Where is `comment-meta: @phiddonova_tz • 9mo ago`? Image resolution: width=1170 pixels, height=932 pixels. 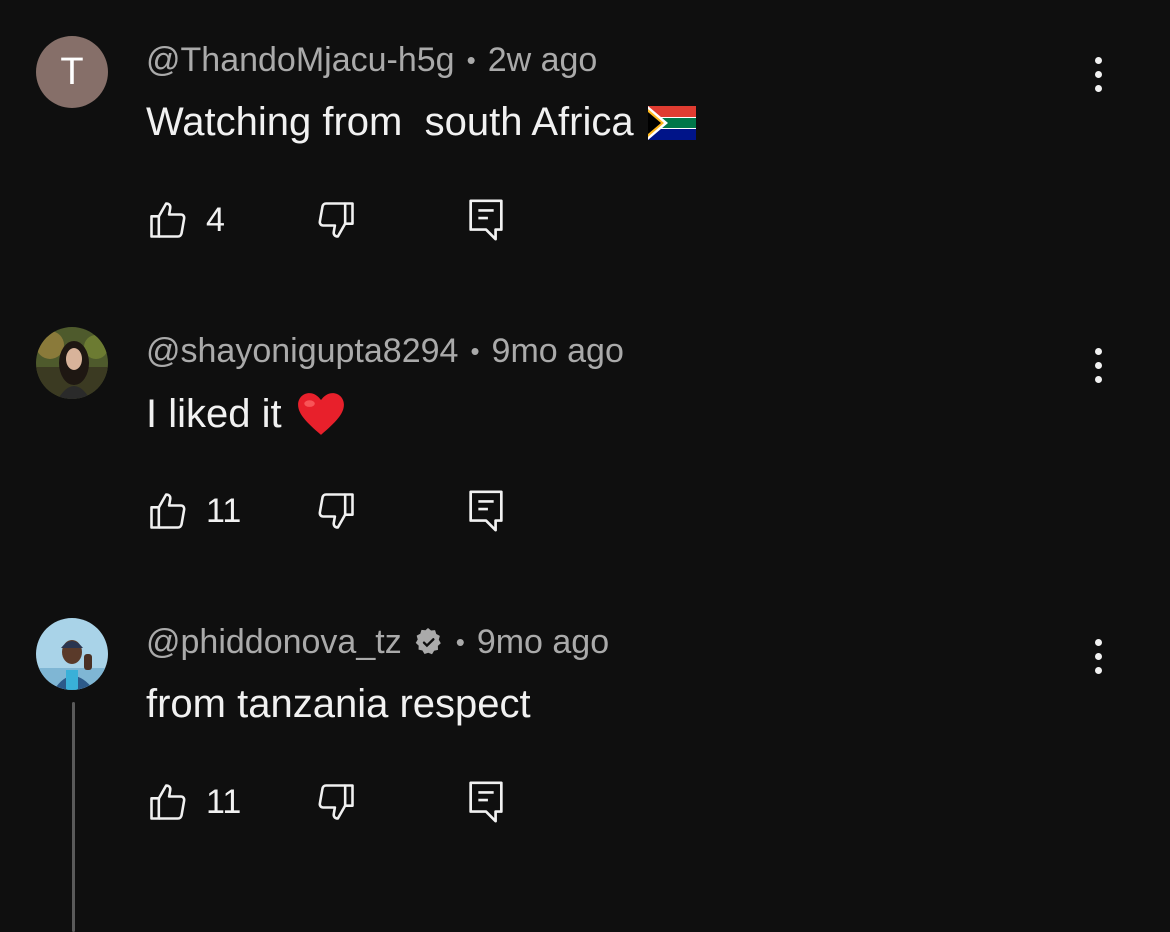 comment-meta: @phiddonova_tz • 9mo ago is located at coordinates (377, 642).